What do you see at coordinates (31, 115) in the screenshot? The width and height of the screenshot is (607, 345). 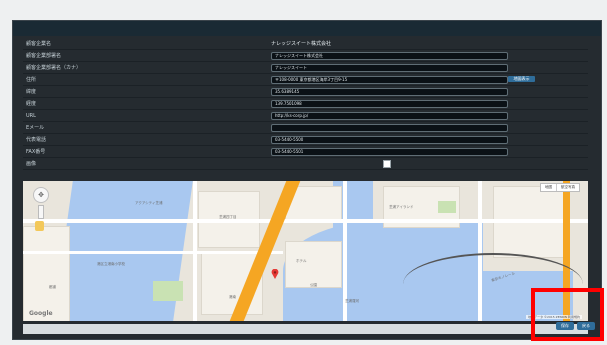 I see `field-label: URL` at bounding box center [31, 115].